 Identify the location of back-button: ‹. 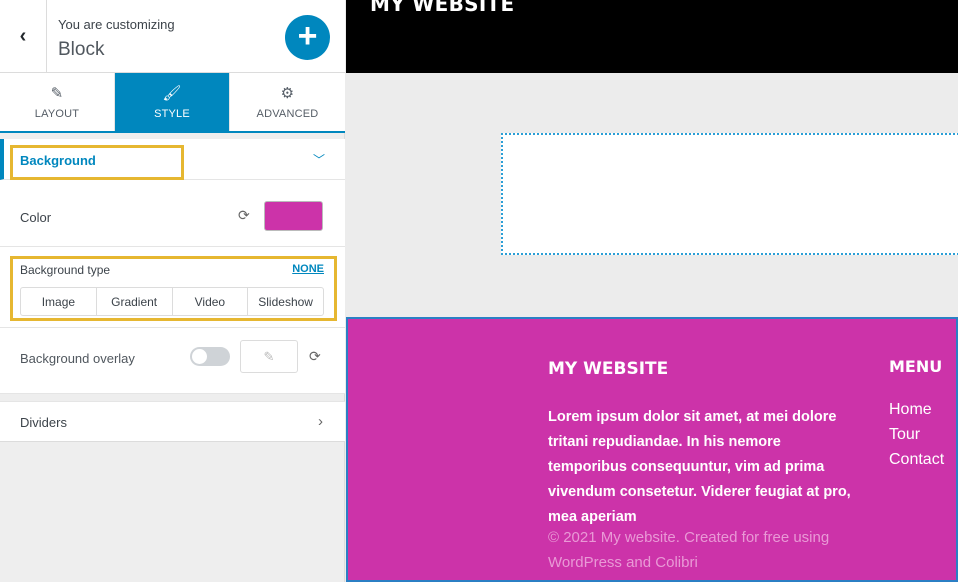
(23, 36).